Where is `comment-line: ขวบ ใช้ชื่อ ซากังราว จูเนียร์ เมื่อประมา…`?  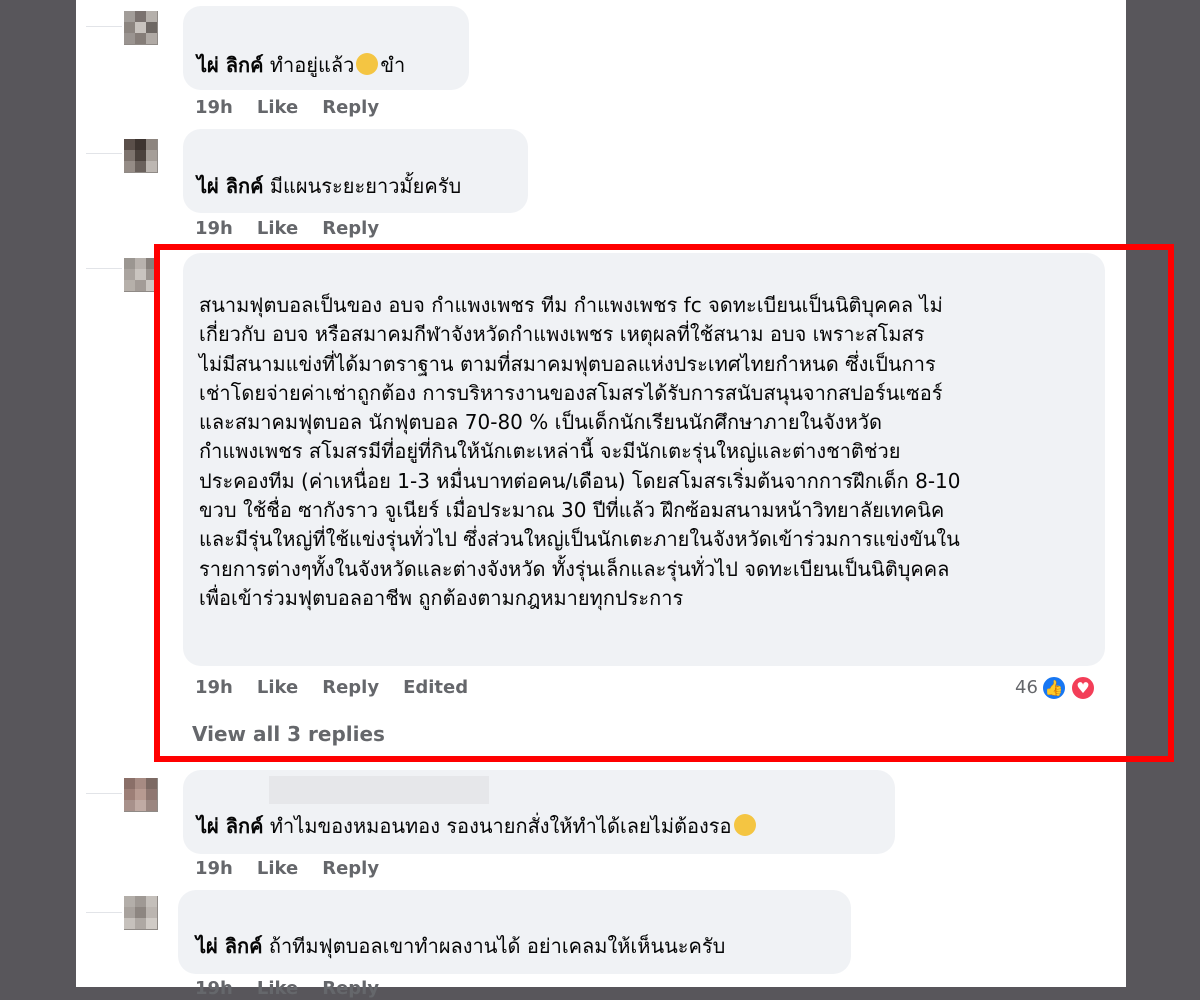 comment-line: ขวบ ใช้ชื่อ ซากังราว จูเนียร์ เมื่อประมา… is located at coordinates (572, 510).